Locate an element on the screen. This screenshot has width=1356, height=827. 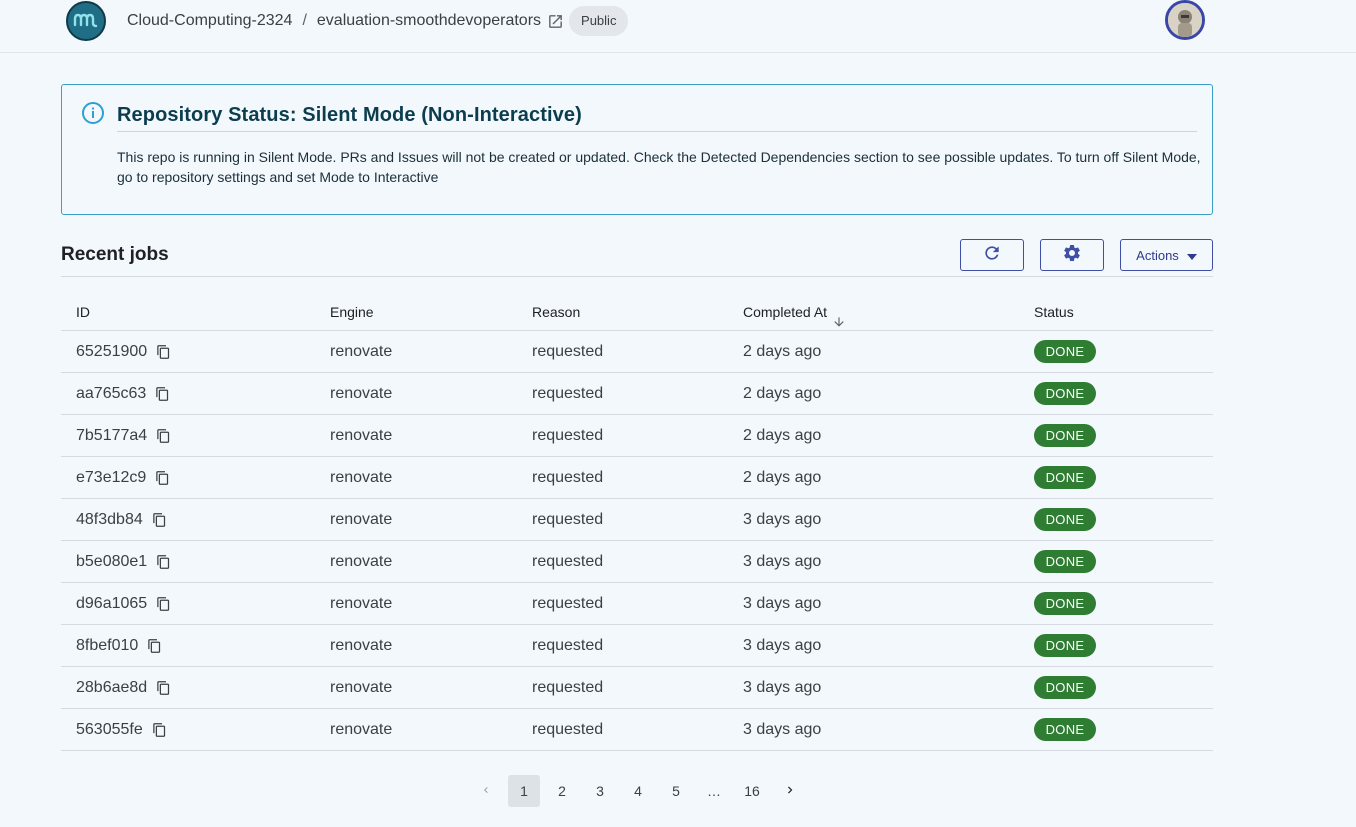
logo-icon is located at coordinates (86, 21).